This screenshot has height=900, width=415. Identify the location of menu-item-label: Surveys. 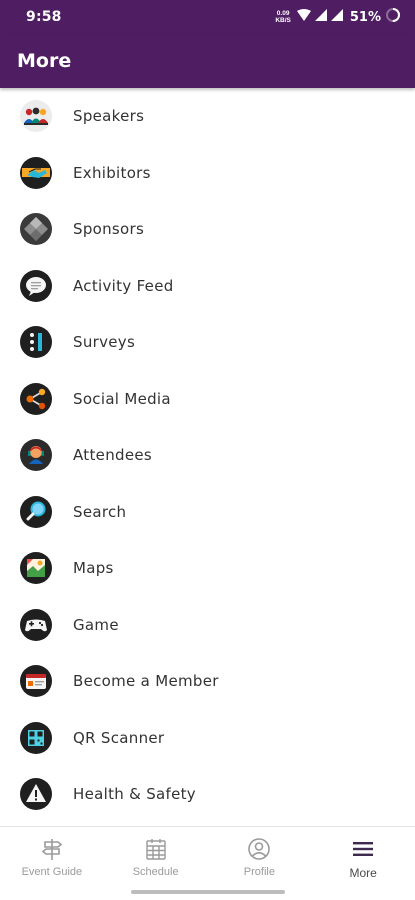
(104, 342).